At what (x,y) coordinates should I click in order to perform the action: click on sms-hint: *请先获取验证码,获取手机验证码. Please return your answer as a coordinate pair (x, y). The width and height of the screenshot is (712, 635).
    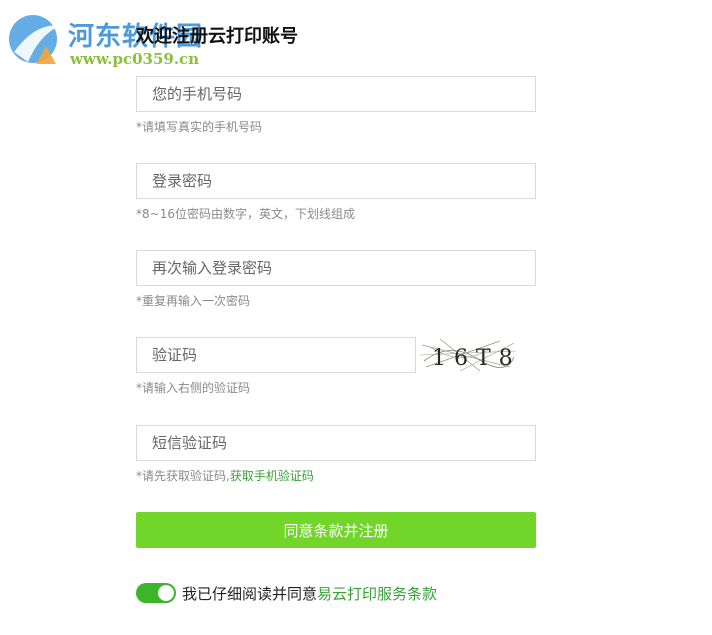
    Looking at the image, I should click on (336, 475).